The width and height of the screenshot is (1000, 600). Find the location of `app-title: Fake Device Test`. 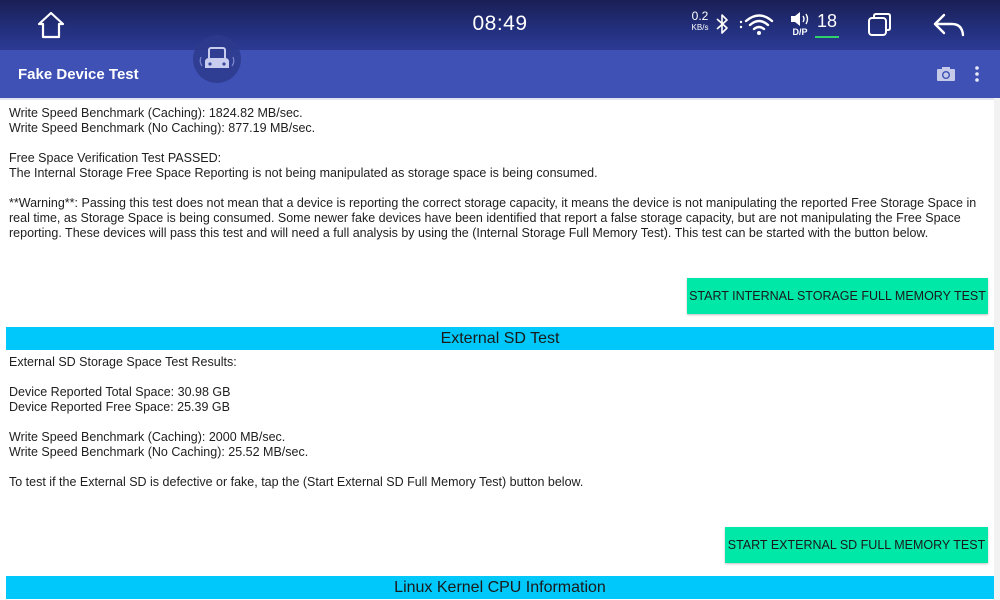

app-title: Fake Device Test is located at coordinates (78, 74).